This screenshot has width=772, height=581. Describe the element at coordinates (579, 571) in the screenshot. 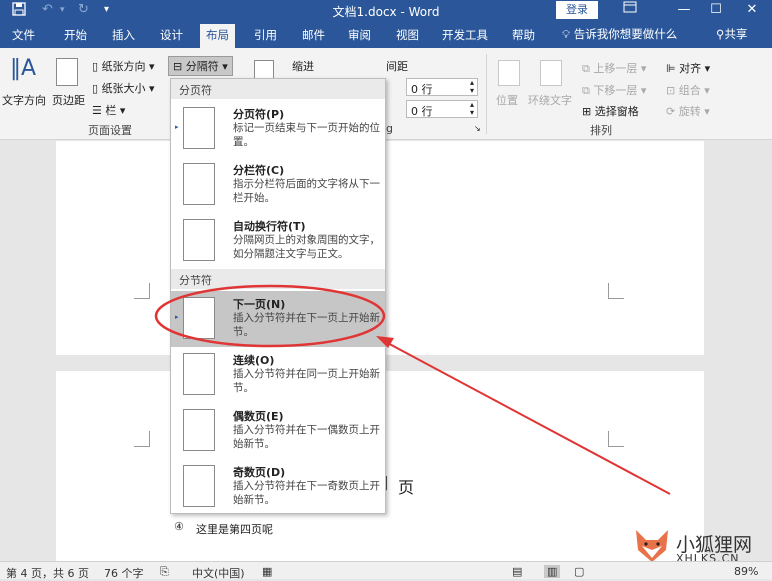

I see `web-layout-icon: ▢` at that location.